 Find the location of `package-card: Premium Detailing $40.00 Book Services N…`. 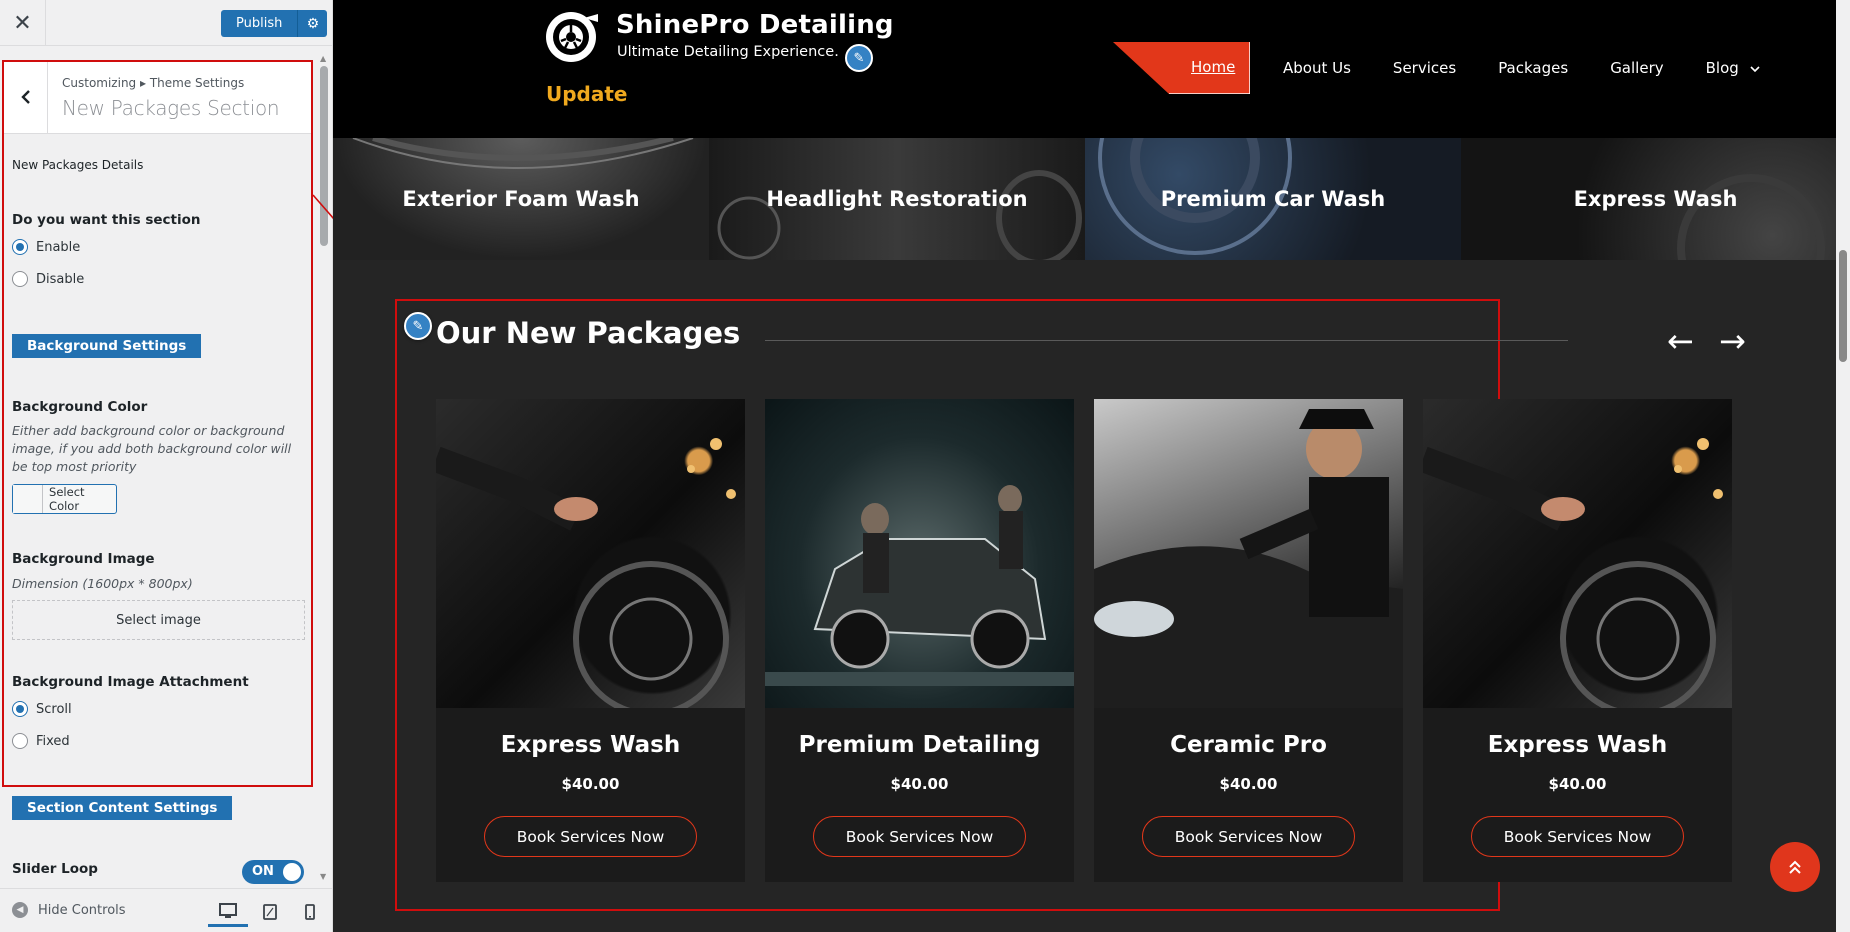

package-card: Premium Detailing $40.00 Book Services N… is located at coordinates (919, 640).